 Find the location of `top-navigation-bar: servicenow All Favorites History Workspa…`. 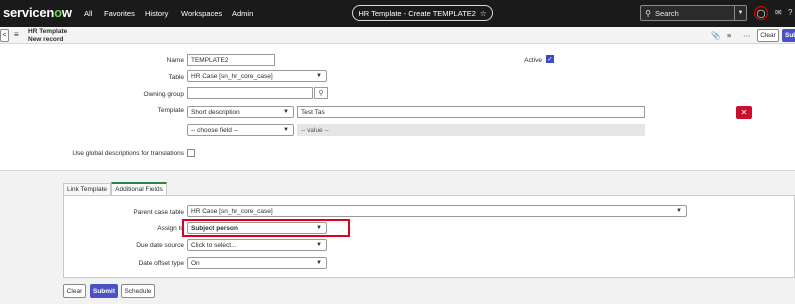

top-navigation-bar: servicenow All Favorites History Workspa… is located at coordinates (397, 13).